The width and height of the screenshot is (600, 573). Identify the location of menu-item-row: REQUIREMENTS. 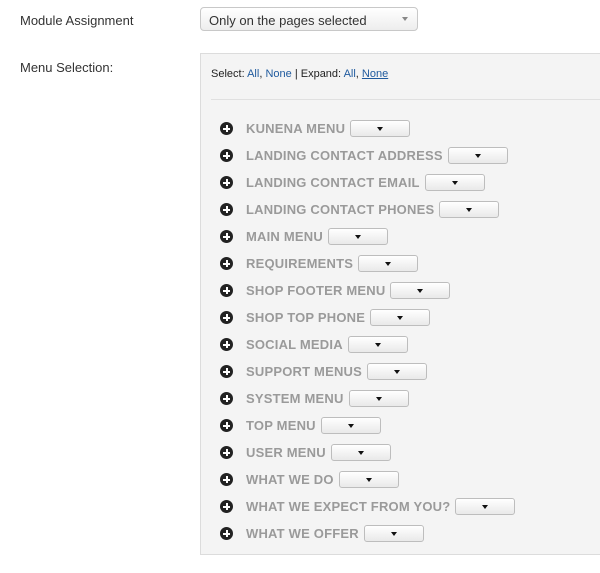
(367, 263).